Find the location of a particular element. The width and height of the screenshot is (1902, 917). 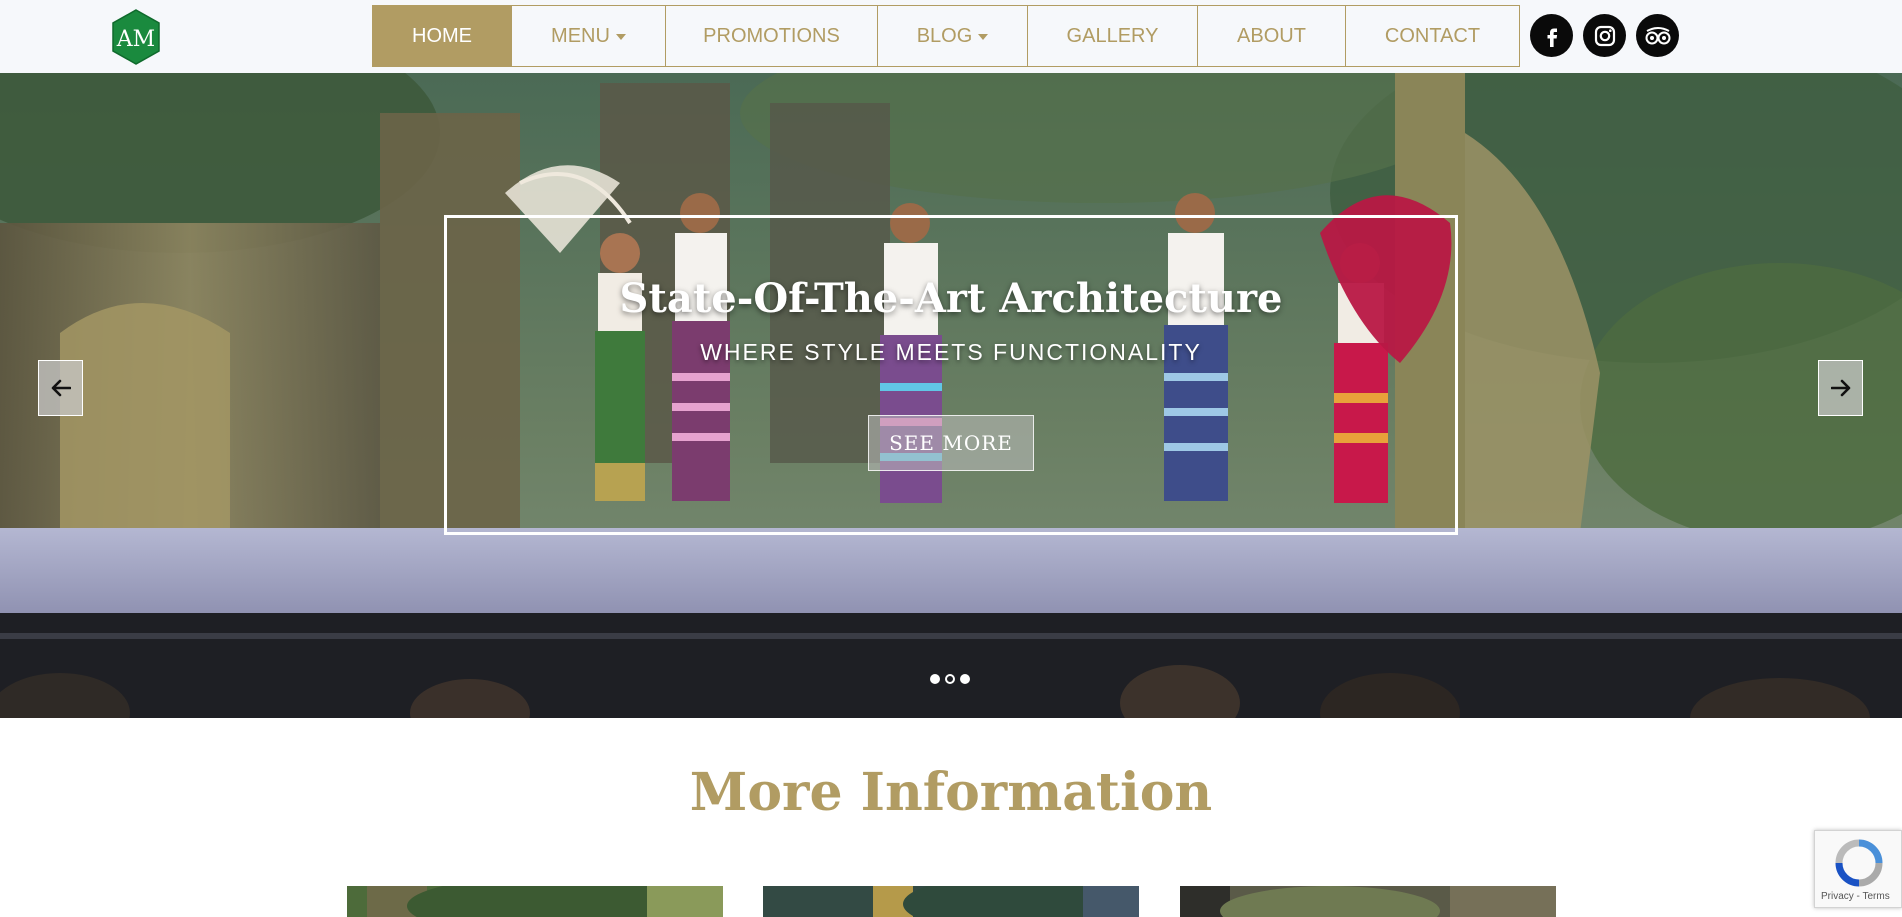

brand-logo: AM is located at coordinates (136, 37).